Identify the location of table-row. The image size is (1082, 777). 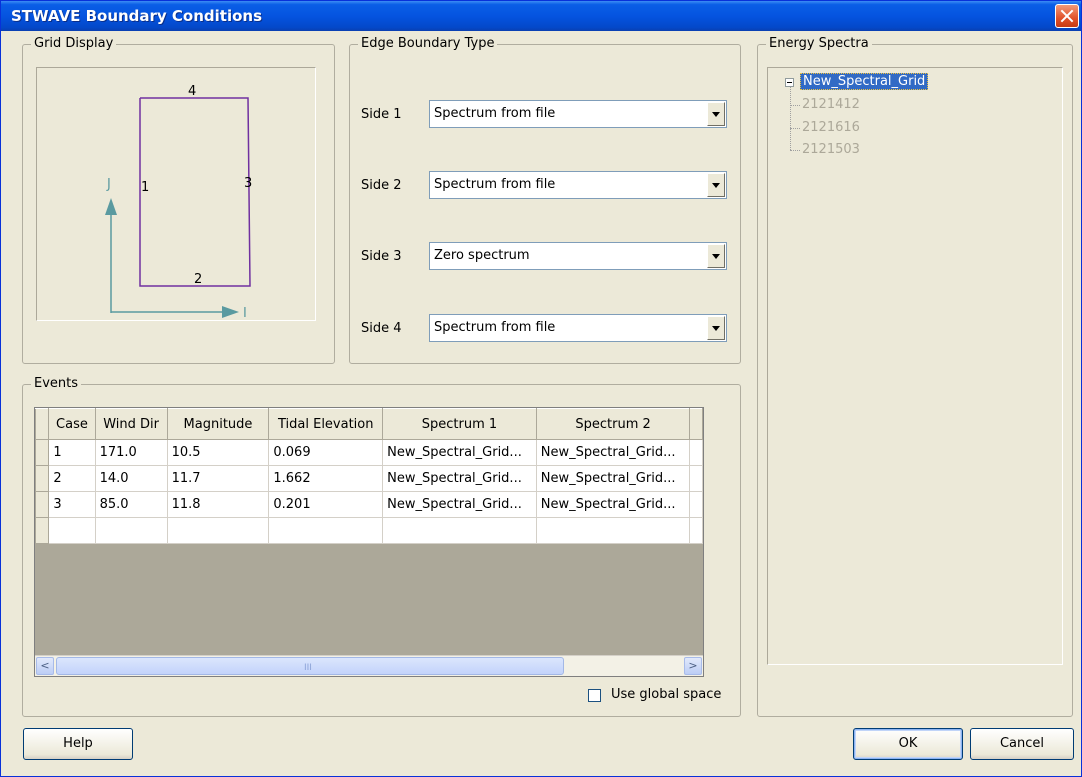
(369, 530).